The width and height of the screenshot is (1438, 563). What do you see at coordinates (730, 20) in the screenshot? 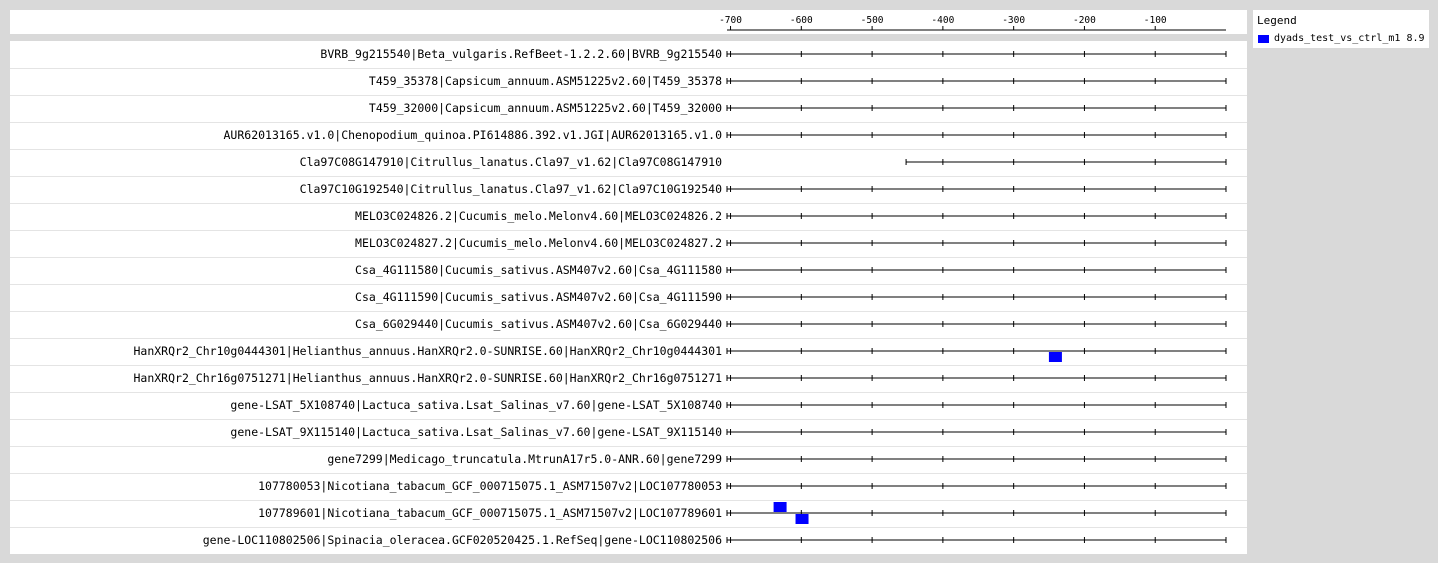
I see `axis-tick-label: -700` at bounding box center [730, 20].